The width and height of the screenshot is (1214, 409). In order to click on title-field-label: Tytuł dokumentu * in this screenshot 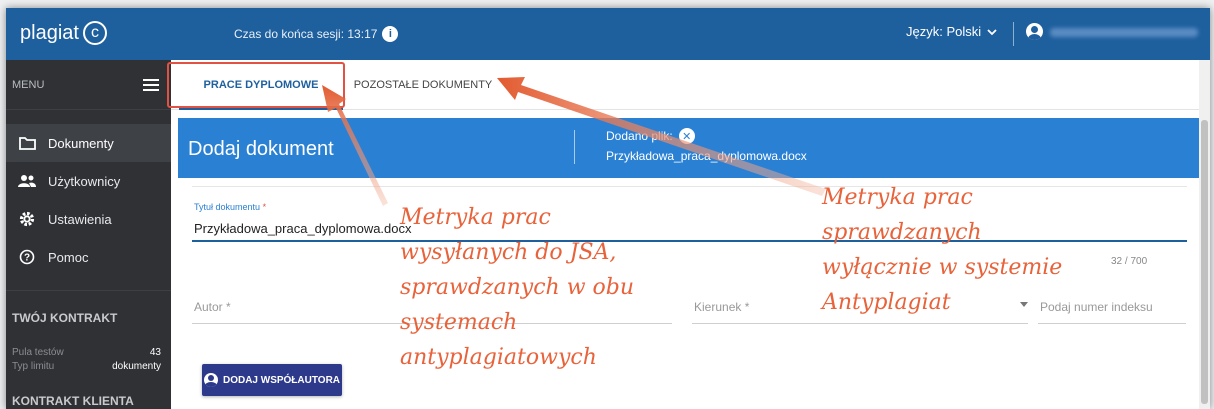, I will do `click(230, 207)`.